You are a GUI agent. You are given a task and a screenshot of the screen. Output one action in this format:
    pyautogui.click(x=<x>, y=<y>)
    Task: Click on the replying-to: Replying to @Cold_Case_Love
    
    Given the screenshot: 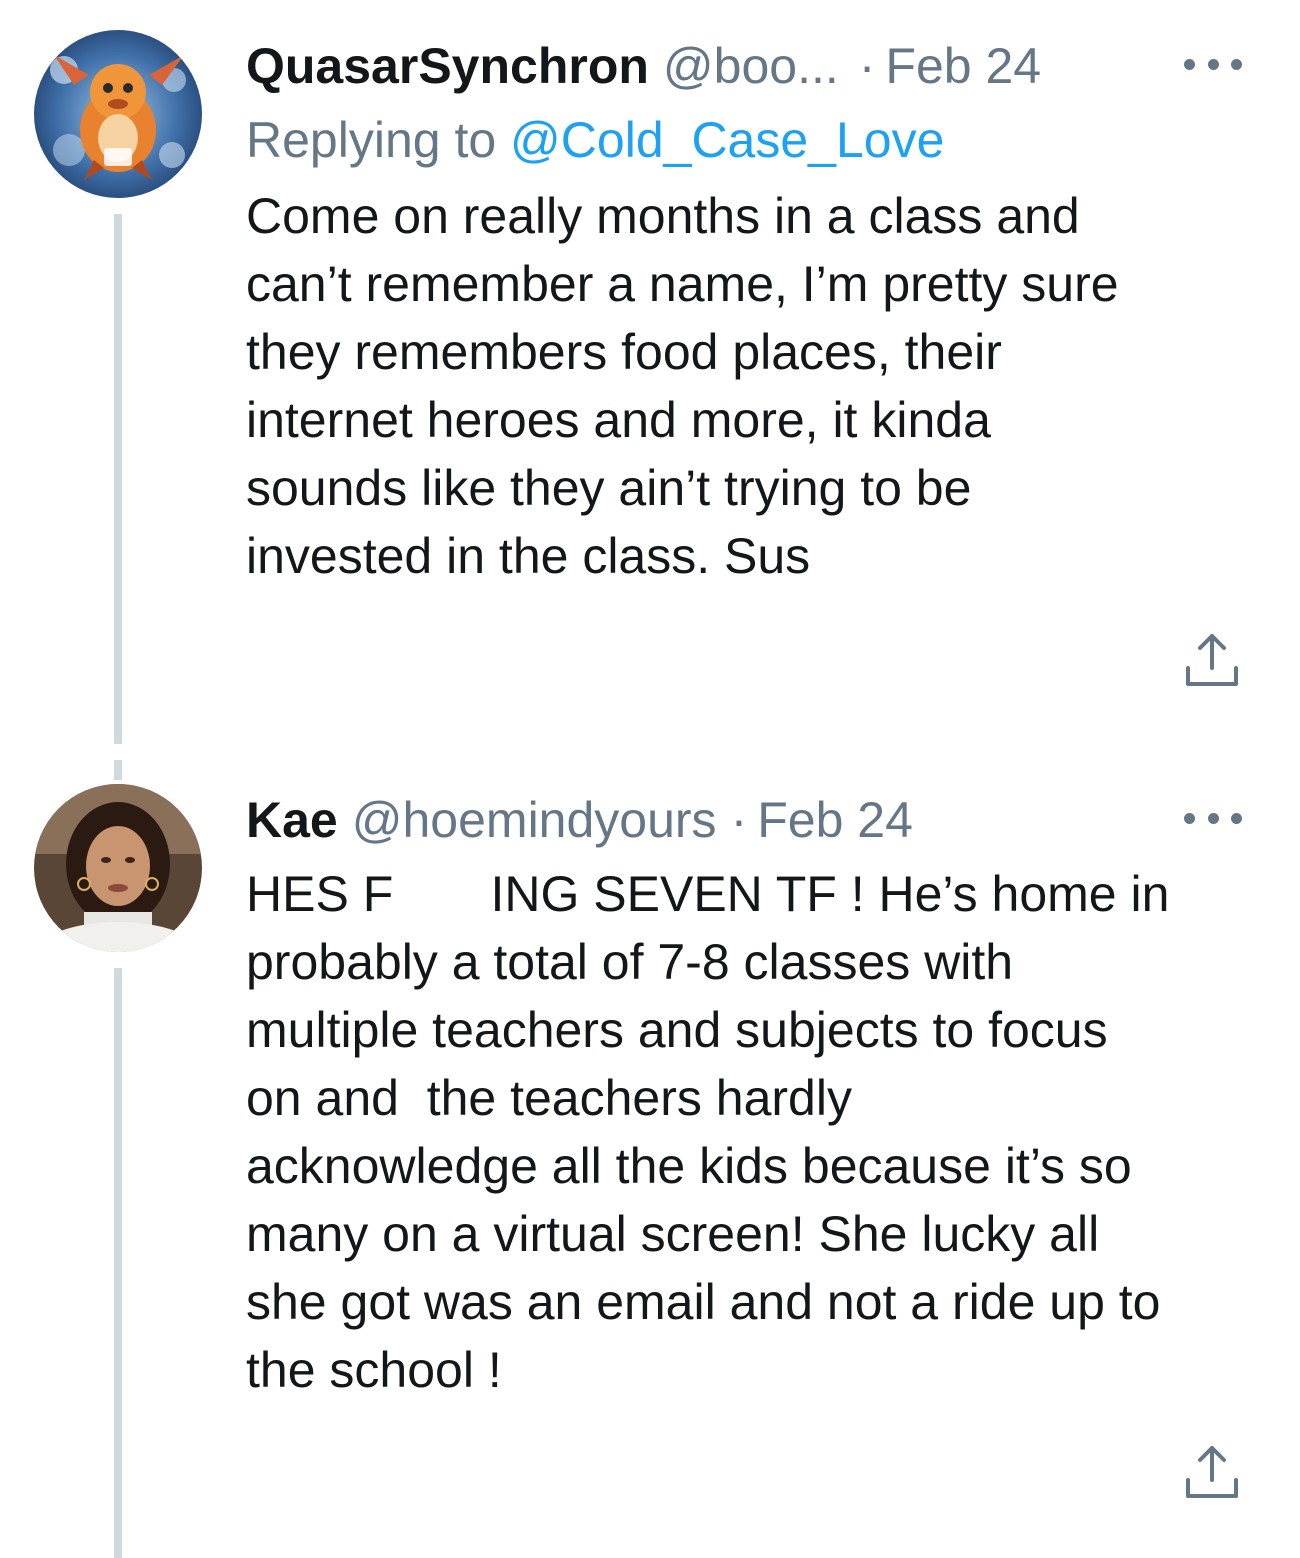 What is the action you would take?
    pyautogui.click(x=595, y=140)
    